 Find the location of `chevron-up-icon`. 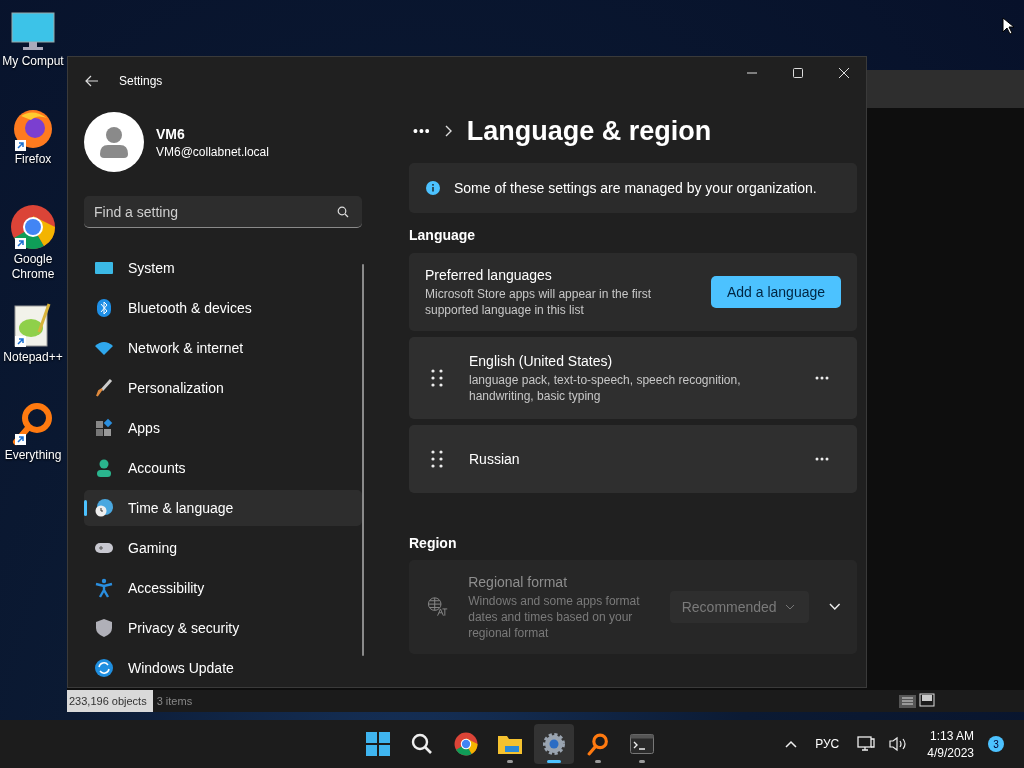

chevron-up-icon is located at coordinates (791, 744).